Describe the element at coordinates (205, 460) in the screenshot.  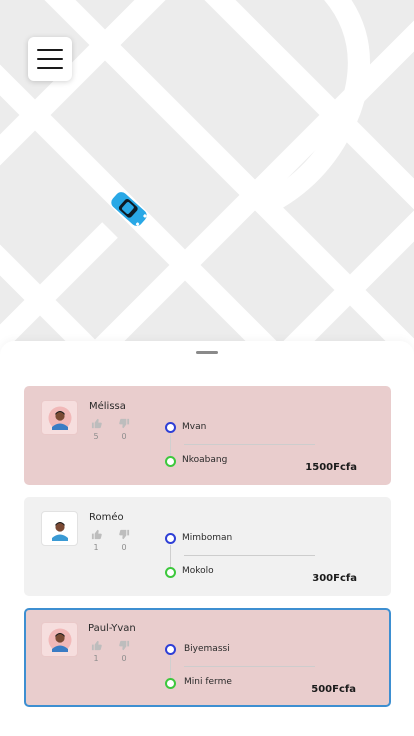
I see `destination-place: Nkoabang` at that location.